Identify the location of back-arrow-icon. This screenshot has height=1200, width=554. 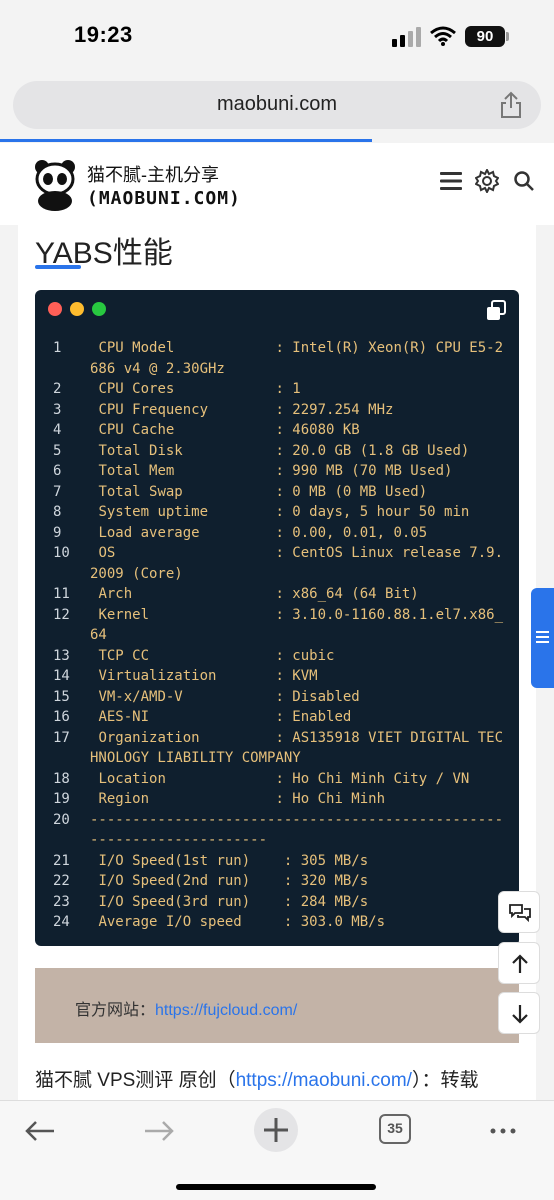
(40, 1131).